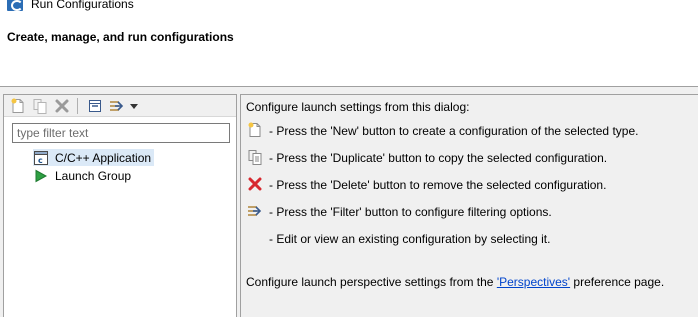 The width and height of the screenshot is (698, 317). What do you see at coordinates (15, 5) in the screenshot?
I see `eclipse-app-icon` at bounding box center [15, 5].